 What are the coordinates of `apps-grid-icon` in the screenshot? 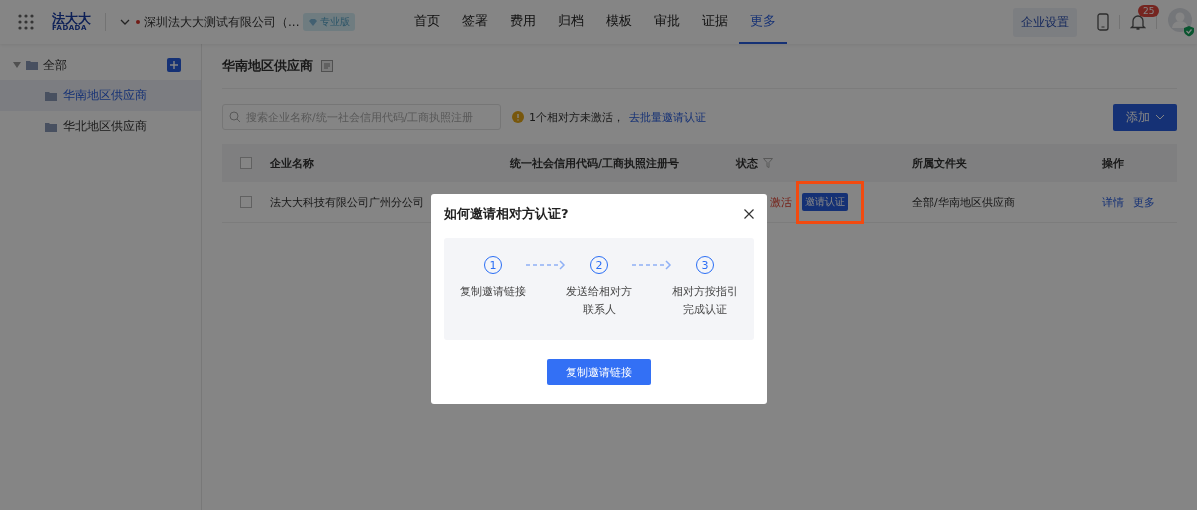 It's located at (26, 22).